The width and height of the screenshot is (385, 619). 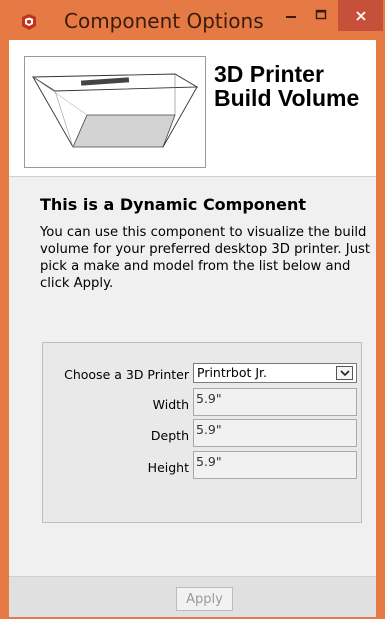 I want to click on build-volume-box-icon, so click(x=115, y=112).